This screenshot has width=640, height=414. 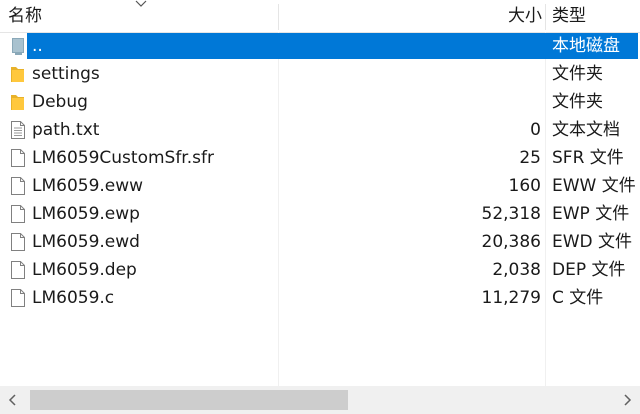 What do you see at coordinates (37, 46) in the screenshot?
I see `file-name: ..` at bounding box center [37, 46].